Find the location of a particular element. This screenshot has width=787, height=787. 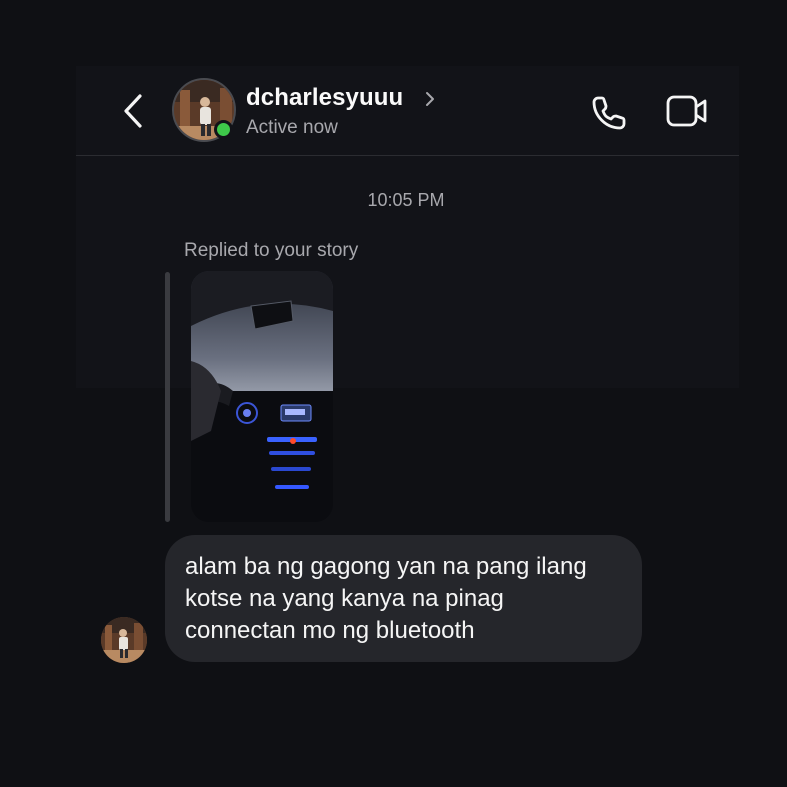

sender-avatar-photo is located at coordinates (124, 640).